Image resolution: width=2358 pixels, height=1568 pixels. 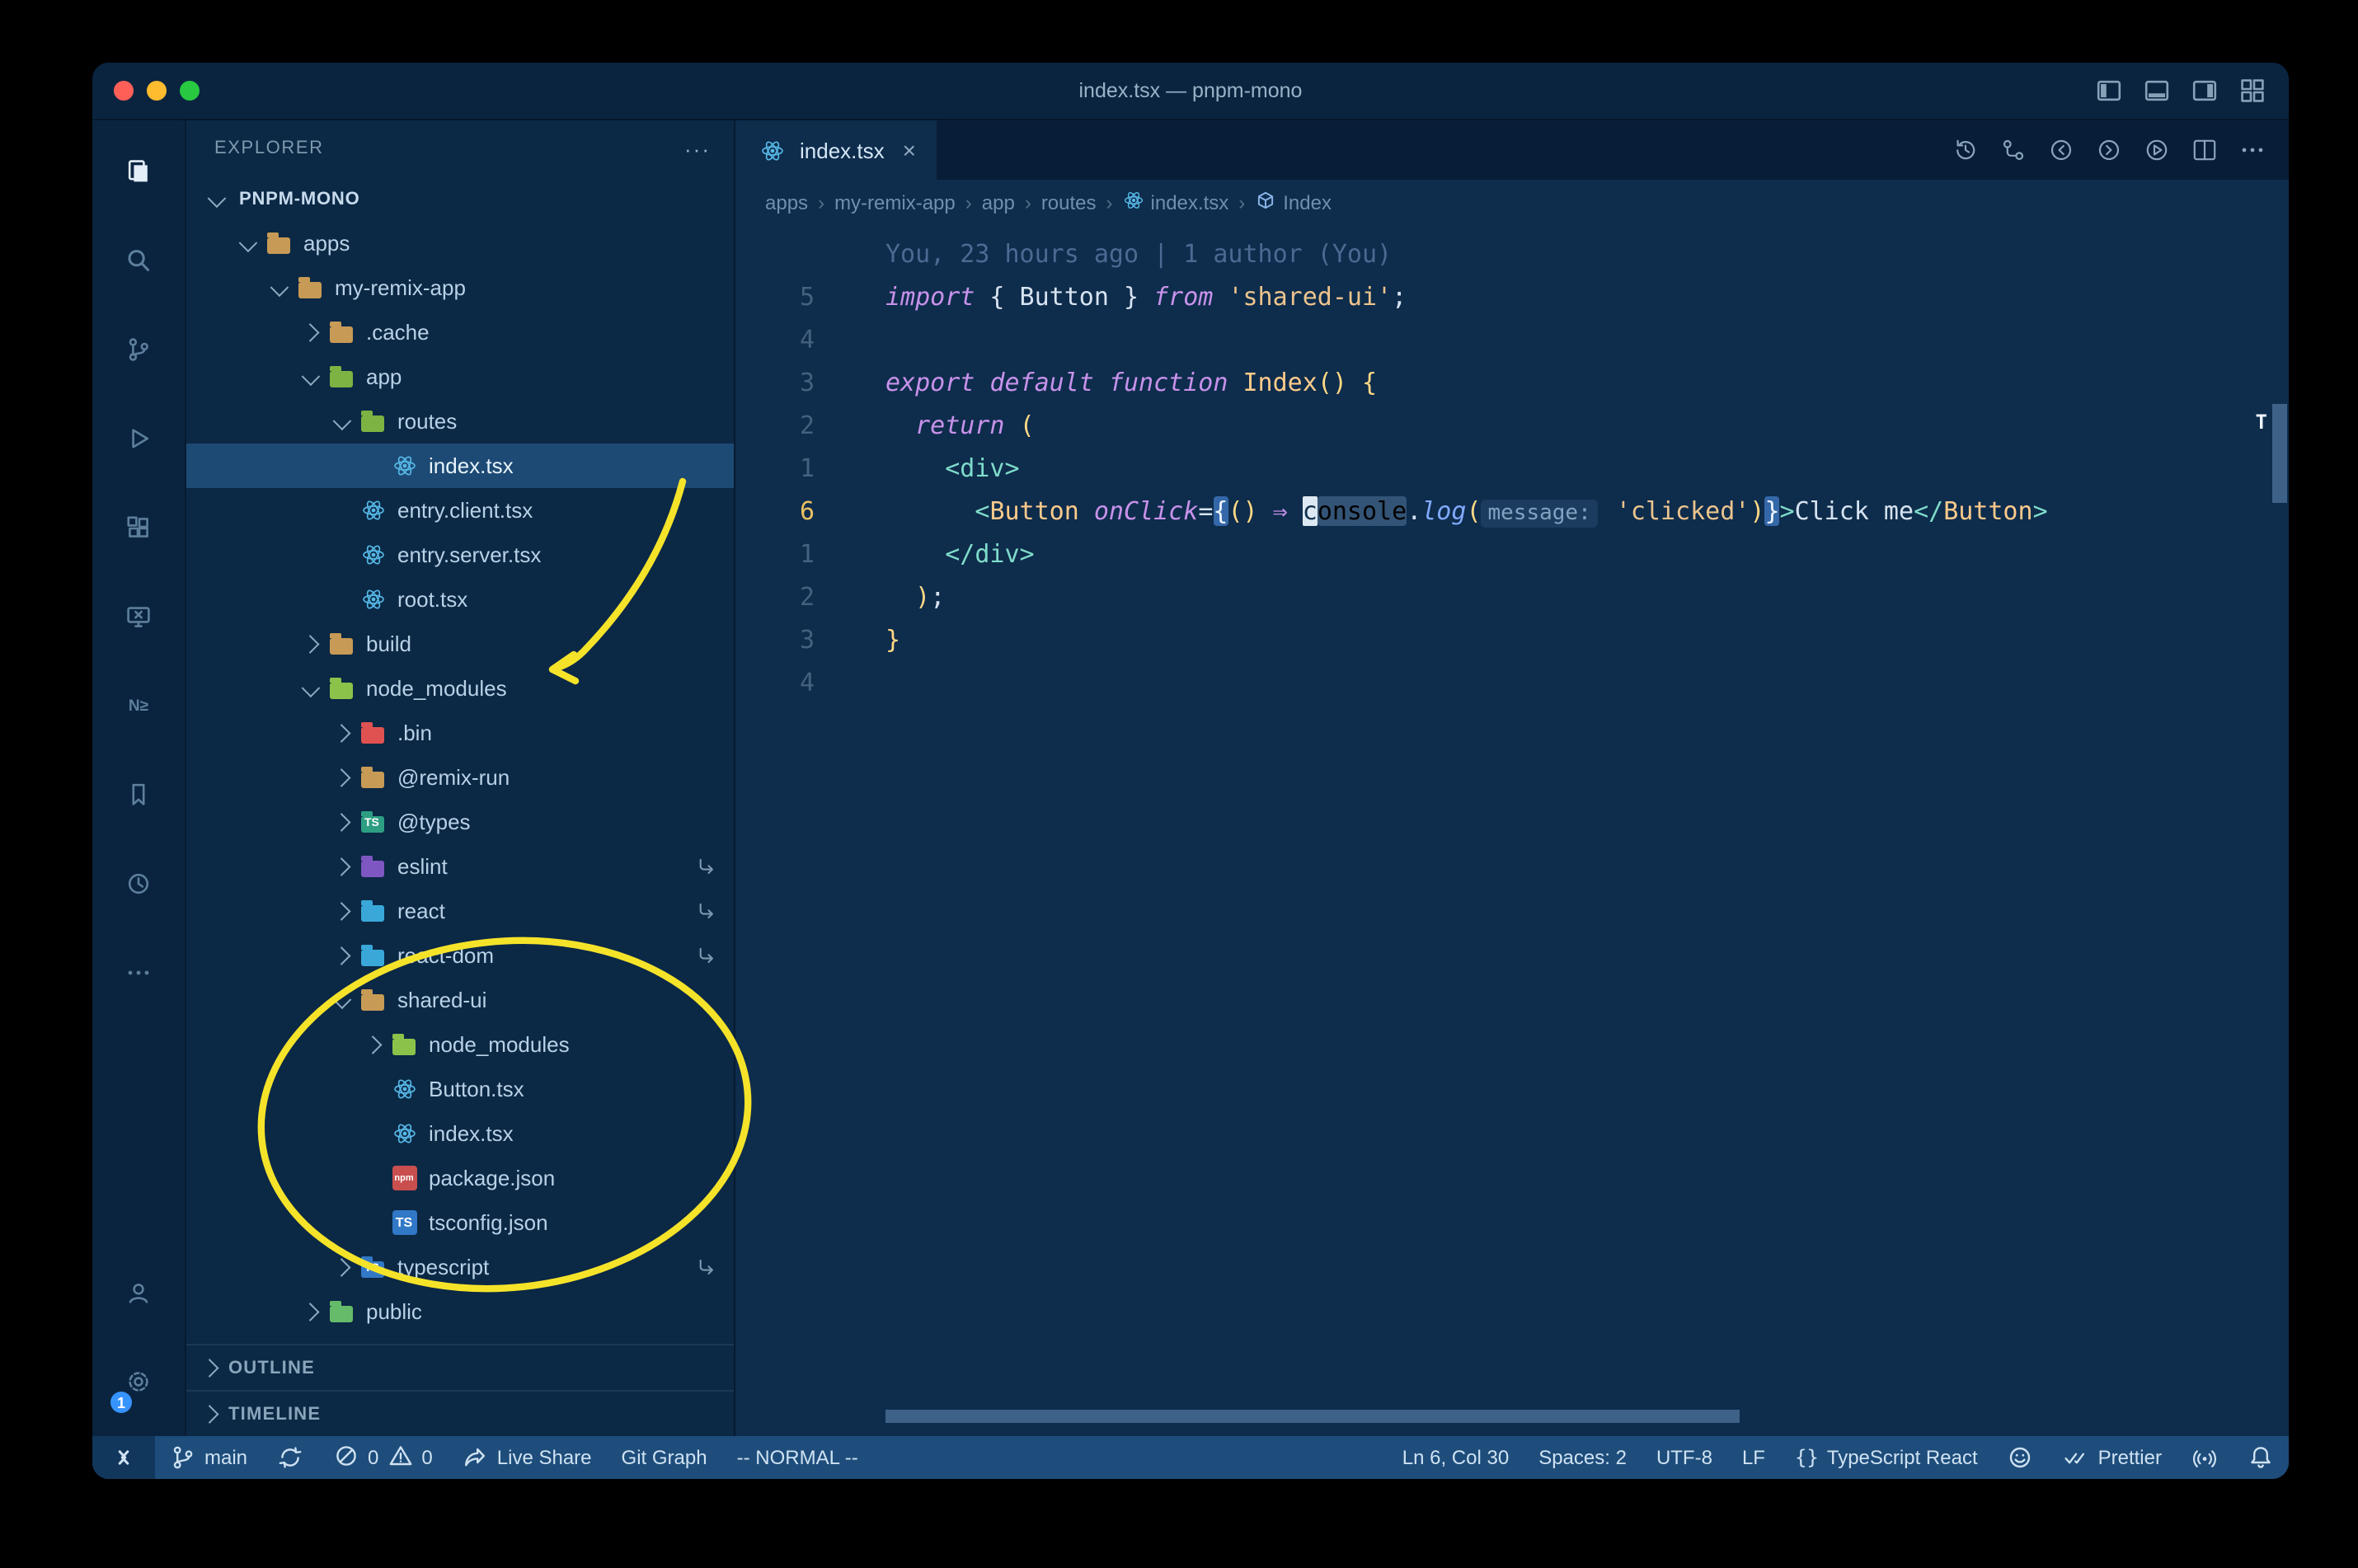 What do you see at coordinates (139, 972) in the screenshot?
I see `activity-more-icon` at bounding box center [139, 972].